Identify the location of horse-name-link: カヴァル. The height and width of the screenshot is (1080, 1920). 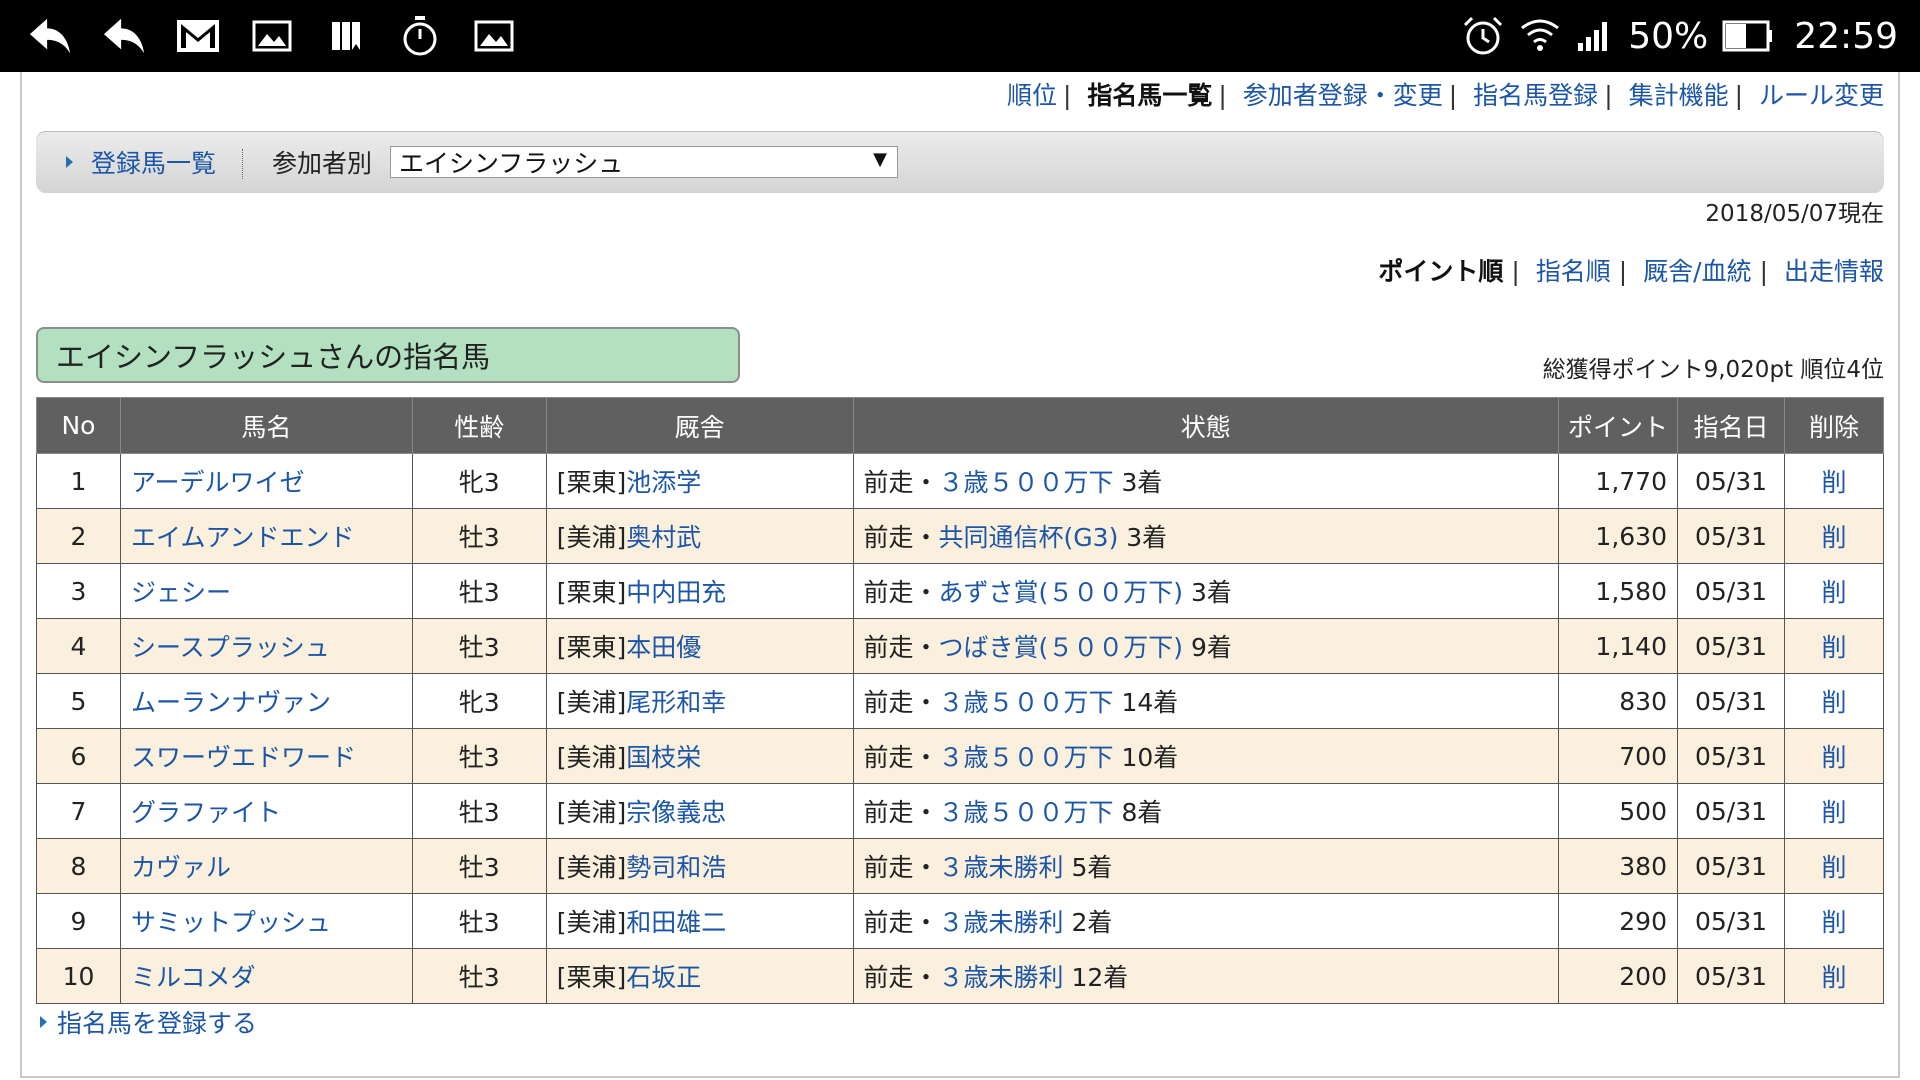
(181, 867).